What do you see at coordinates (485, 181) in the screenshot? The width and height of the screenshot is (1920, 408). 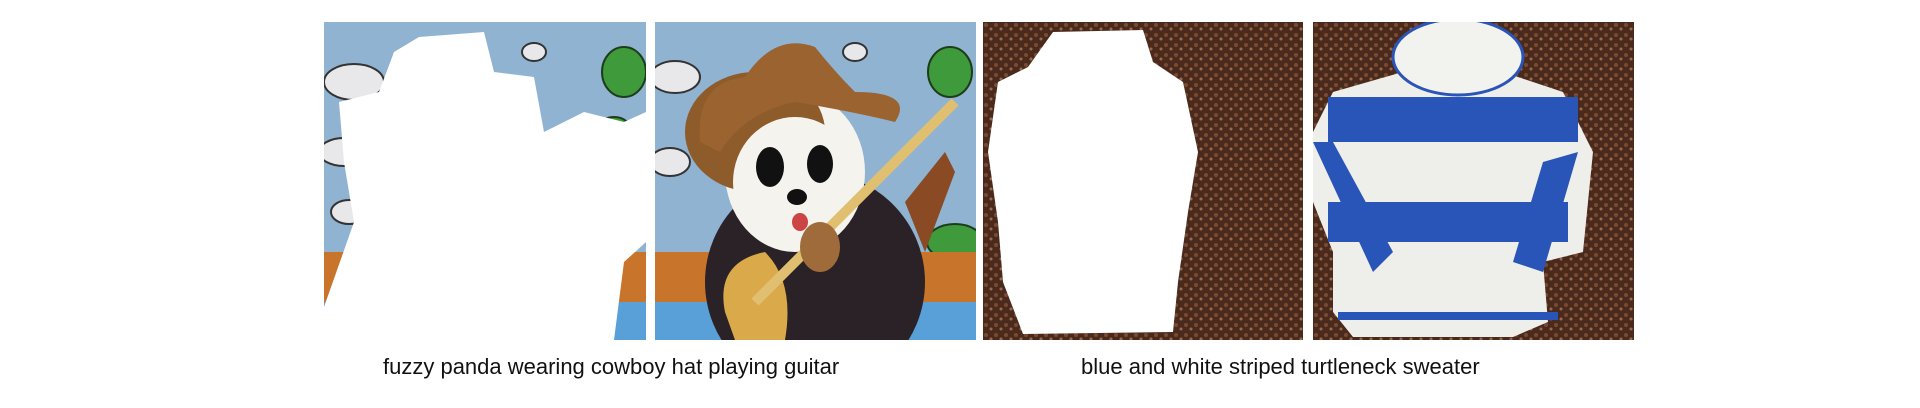 I see `panda-mask-image` at bounding box center [485, 181].